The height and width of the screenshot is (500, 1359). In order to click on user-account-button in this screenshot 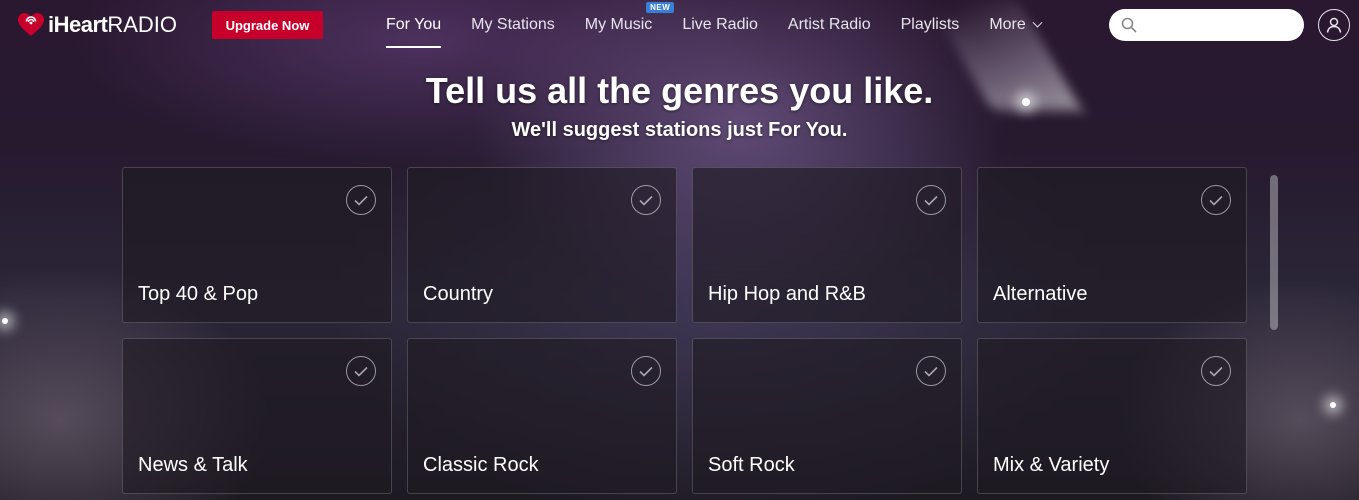, I will do `click(1334, 25)`.